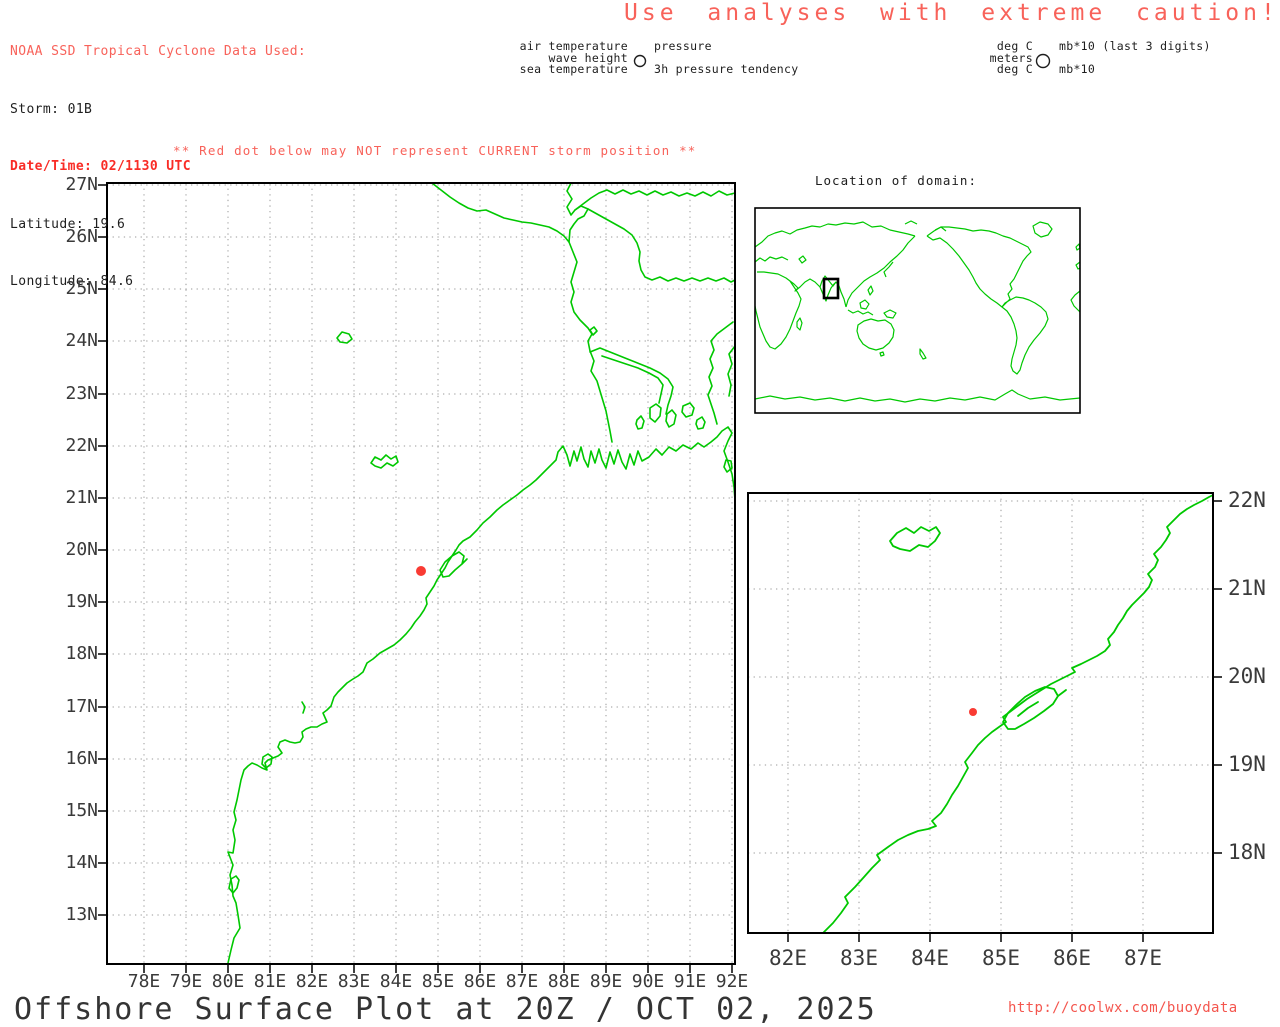  Describe the element at coordinates (1135, 46) in the screenshot. I see `legend-unit-mb10-top: mb*10 (last 3 digits)` at that location.